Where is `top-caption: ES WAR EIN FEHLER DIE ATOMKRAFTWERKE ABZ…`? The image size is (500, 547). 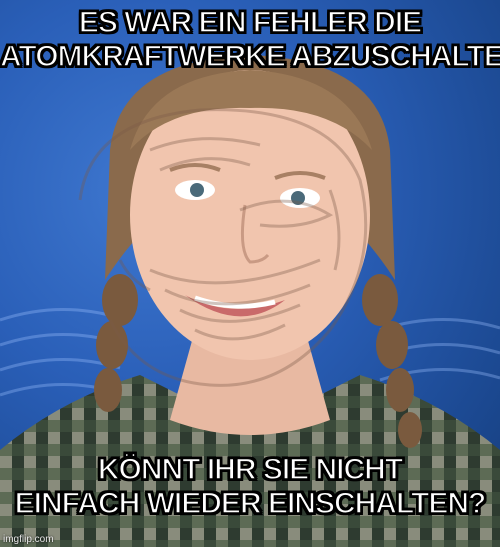
top-caption: ES WAR EIN FEHLER DIE ATOMKRAFTWERKE ABZ… is located at coordinates (250, 39).